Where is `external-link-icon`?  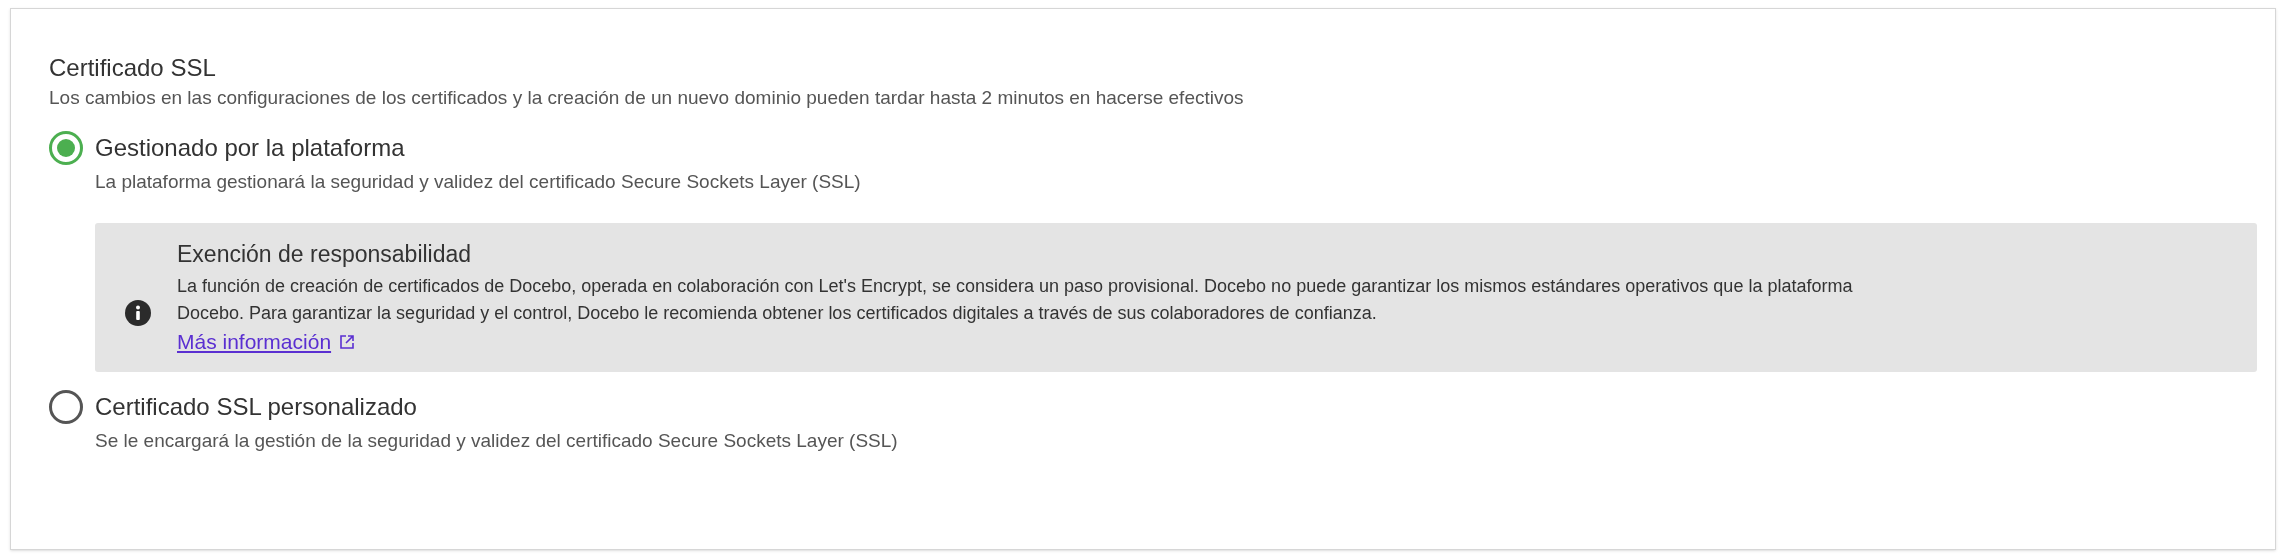
external-link-icon is located at coordinates (347, 342).